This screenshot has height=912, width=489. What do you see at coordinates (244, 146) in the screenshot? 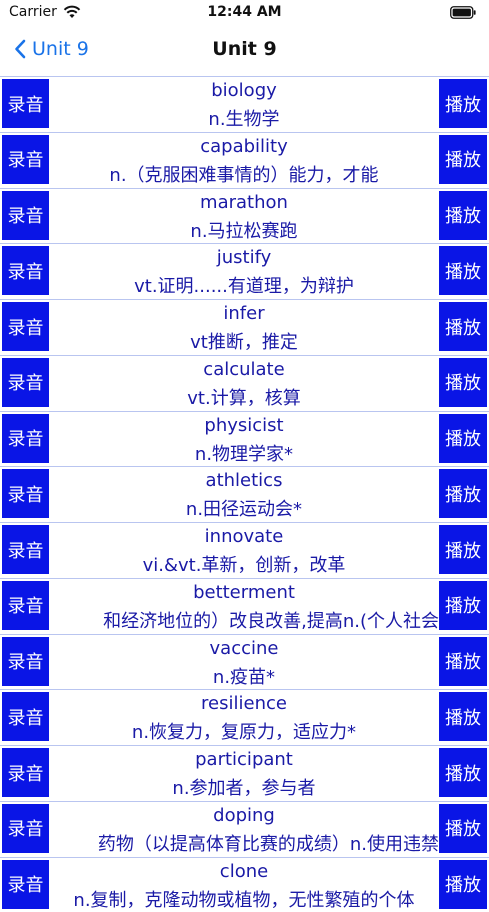
I see `vocab-word: capability` at bounding box center [244, 146].